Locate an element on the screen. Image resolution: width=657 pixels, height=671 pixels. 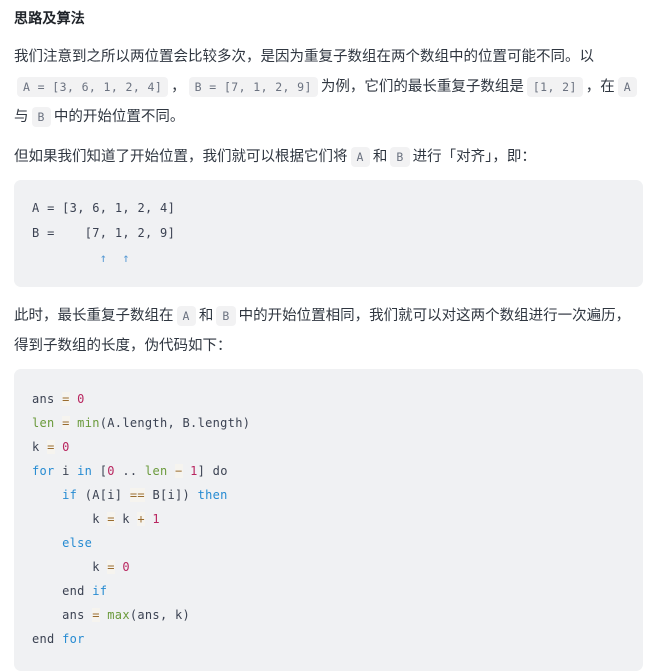
code-token-kw: else is located at coordinates (77, 543).